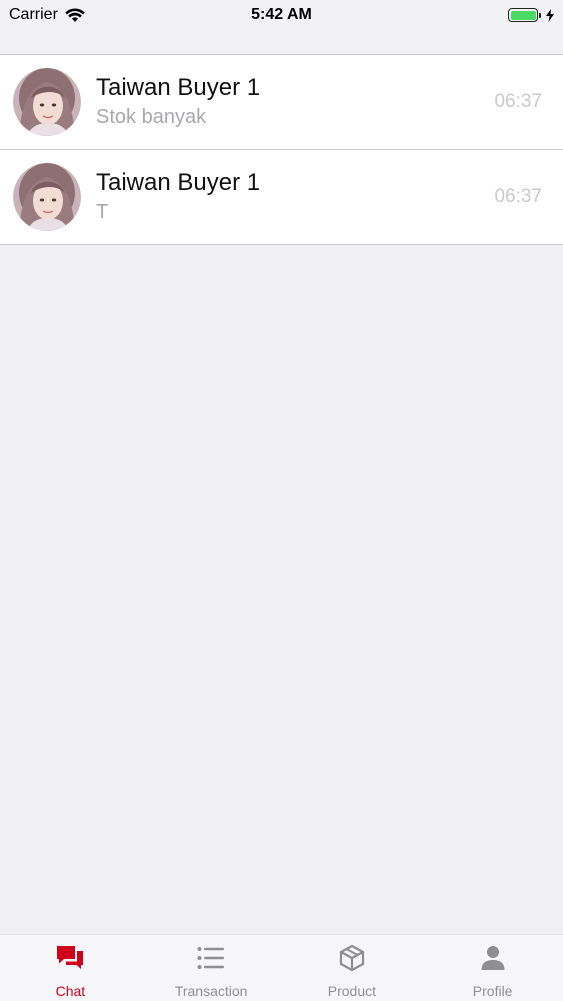  Describe the element at coordinates (550, 15) in the screenshot. I see `charging-bolt-icon` at that location.